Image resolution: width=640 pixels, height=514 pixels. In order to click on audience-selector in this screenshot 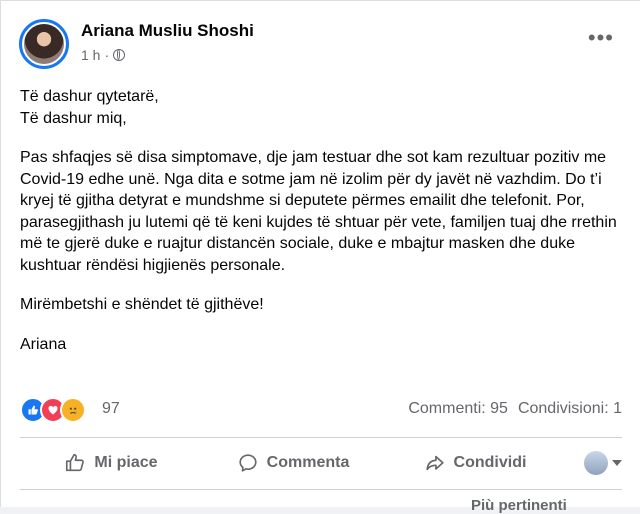, I will do `click(594, 463)`.